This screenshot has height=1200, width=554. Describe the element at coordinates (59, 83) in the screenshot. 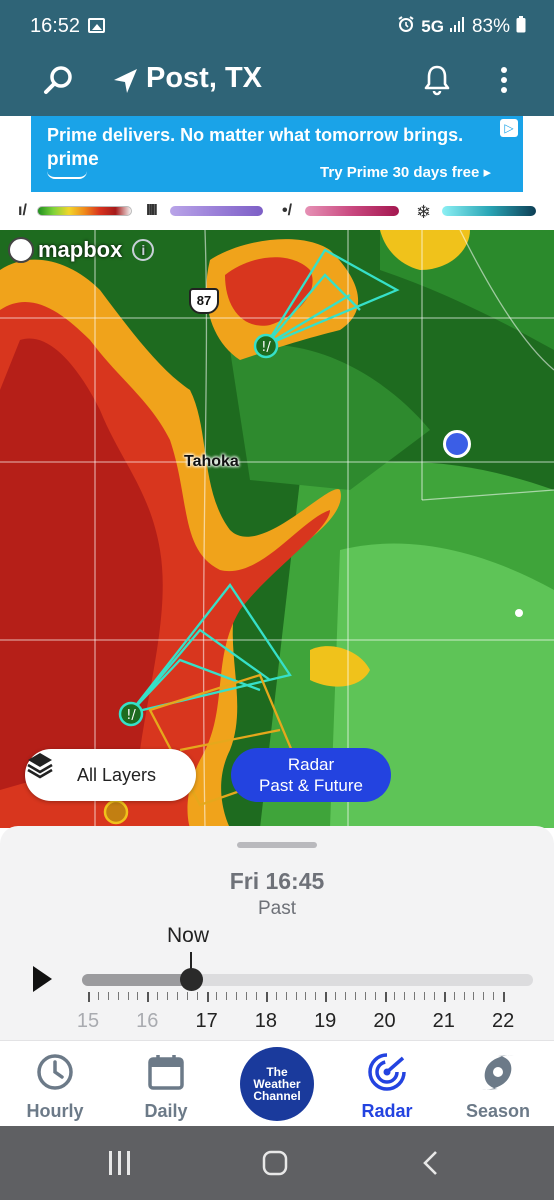

I see `search-icon` at that location.